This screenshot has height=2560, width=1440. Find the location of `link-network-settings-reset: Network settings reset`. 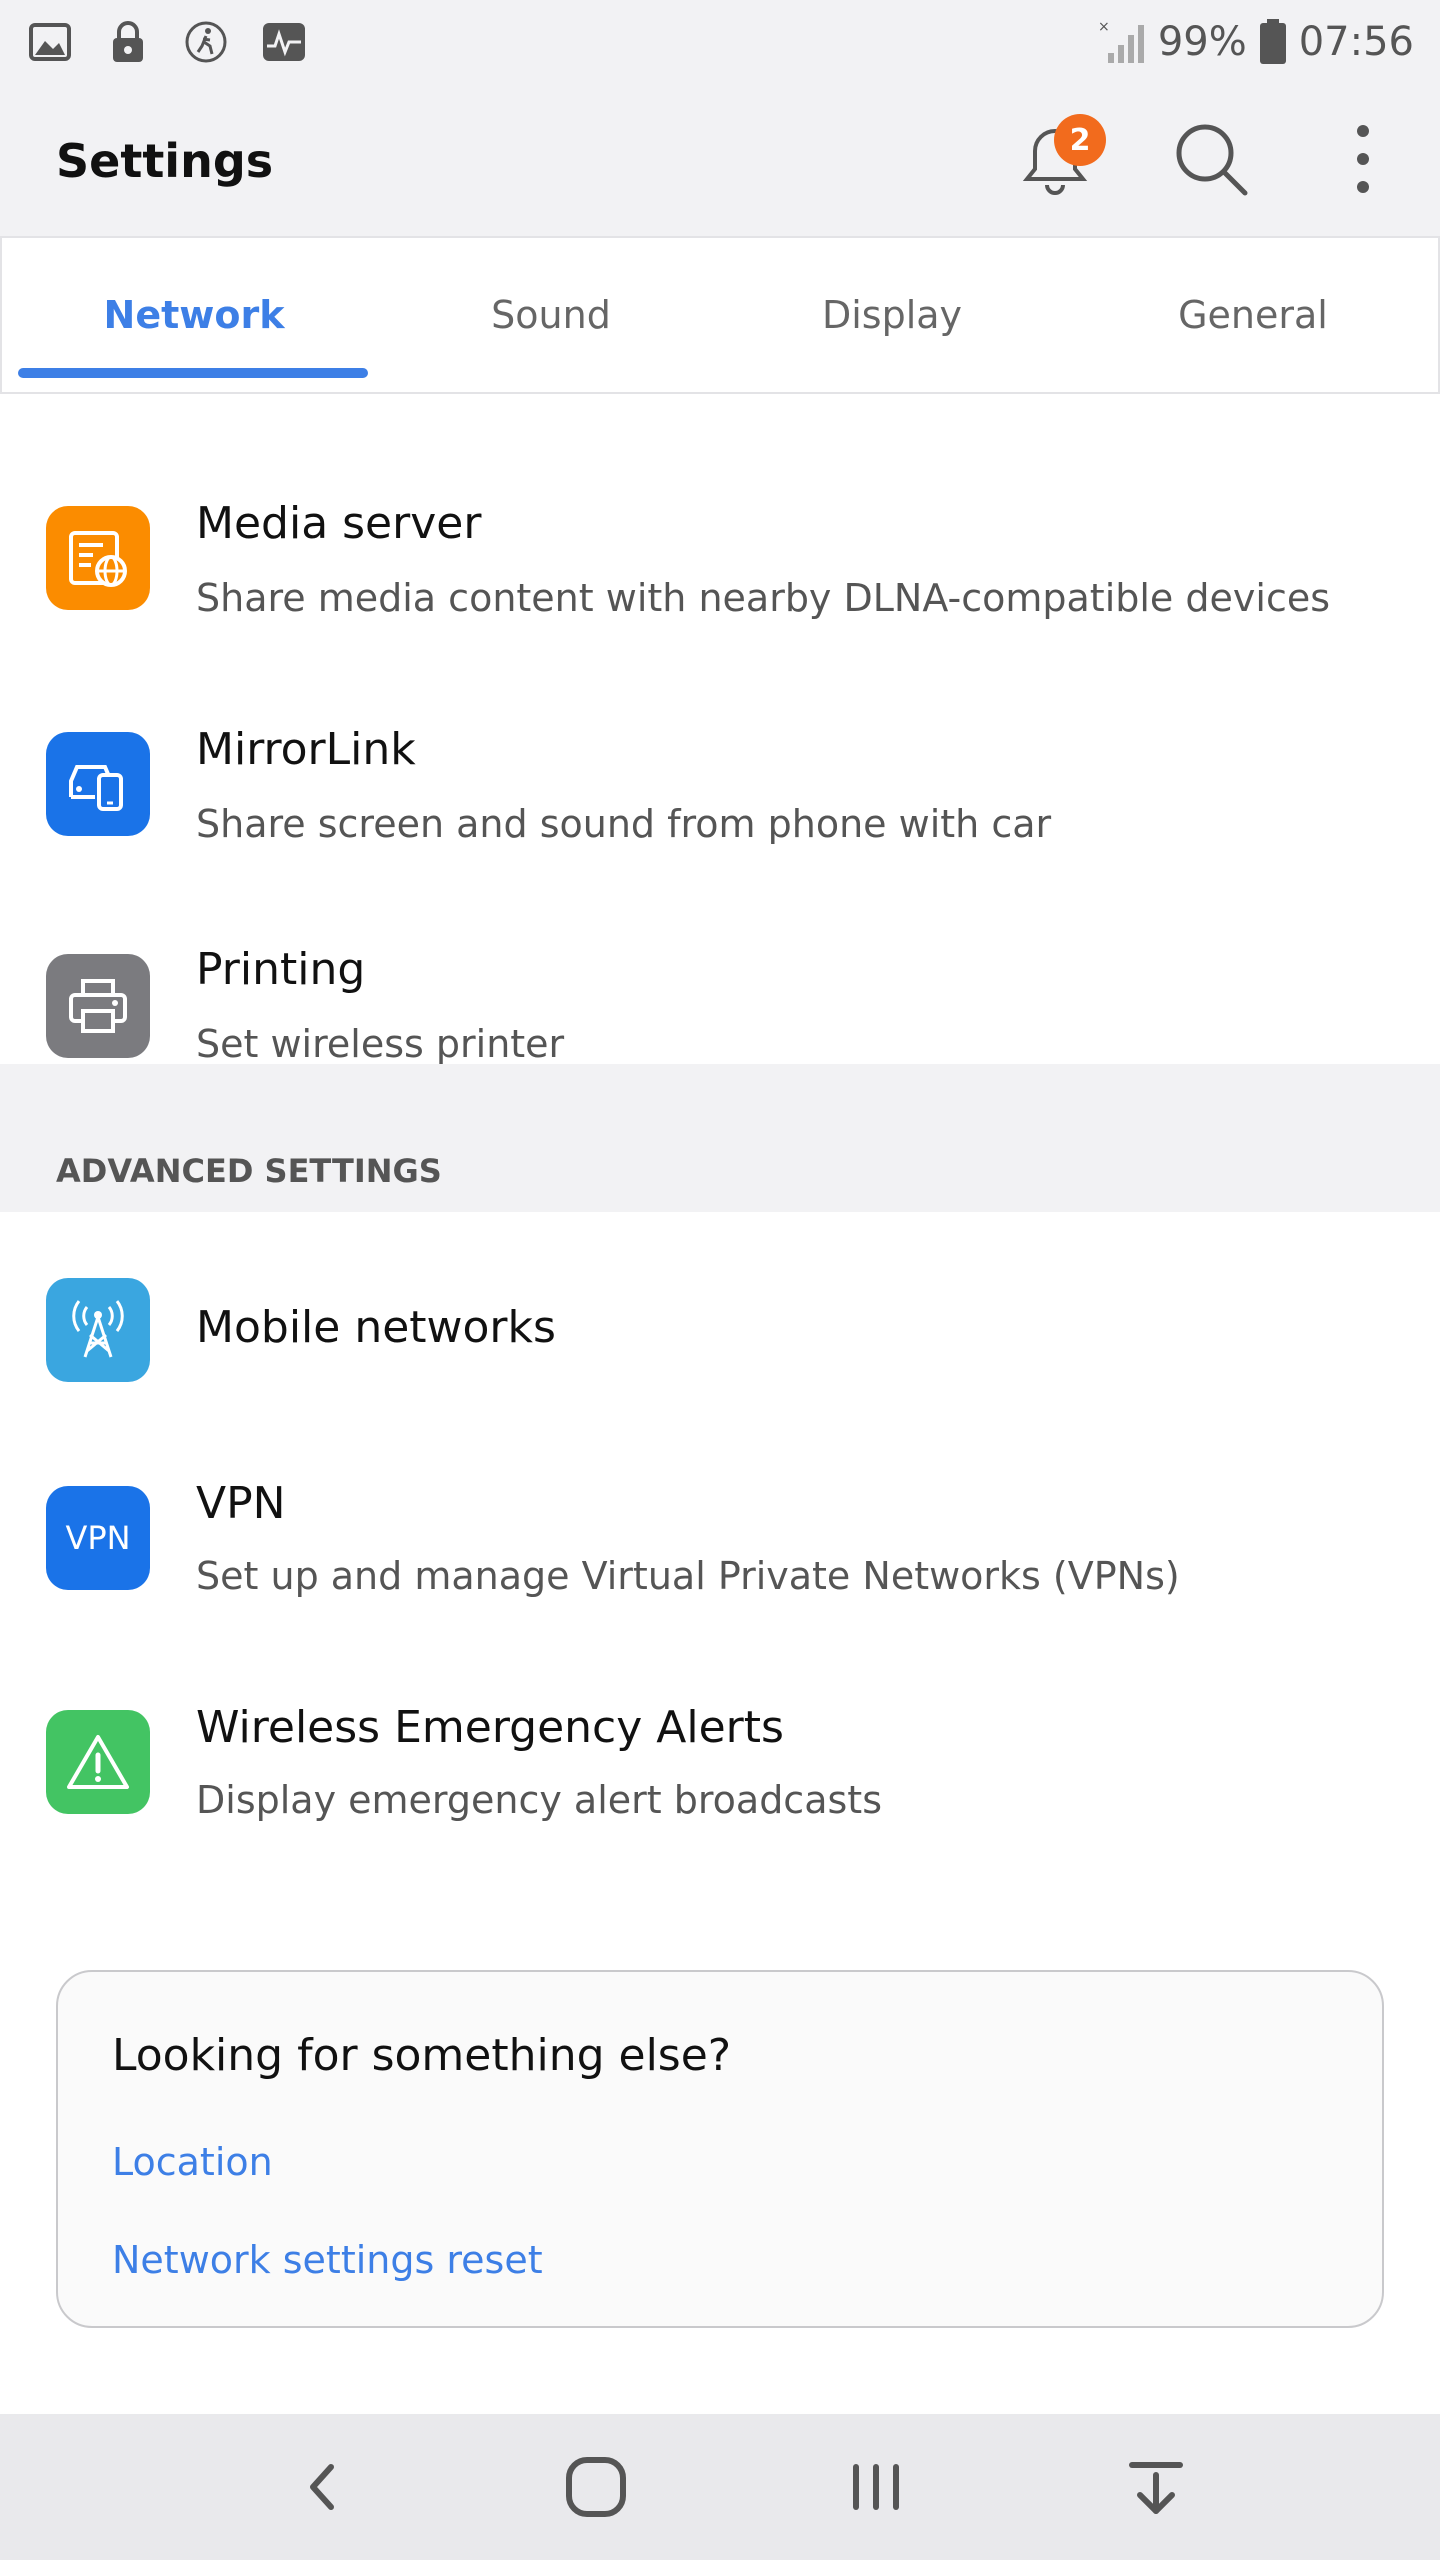

link-network-settings-reset: Network settings reset is located at coordinates (327, 2260).